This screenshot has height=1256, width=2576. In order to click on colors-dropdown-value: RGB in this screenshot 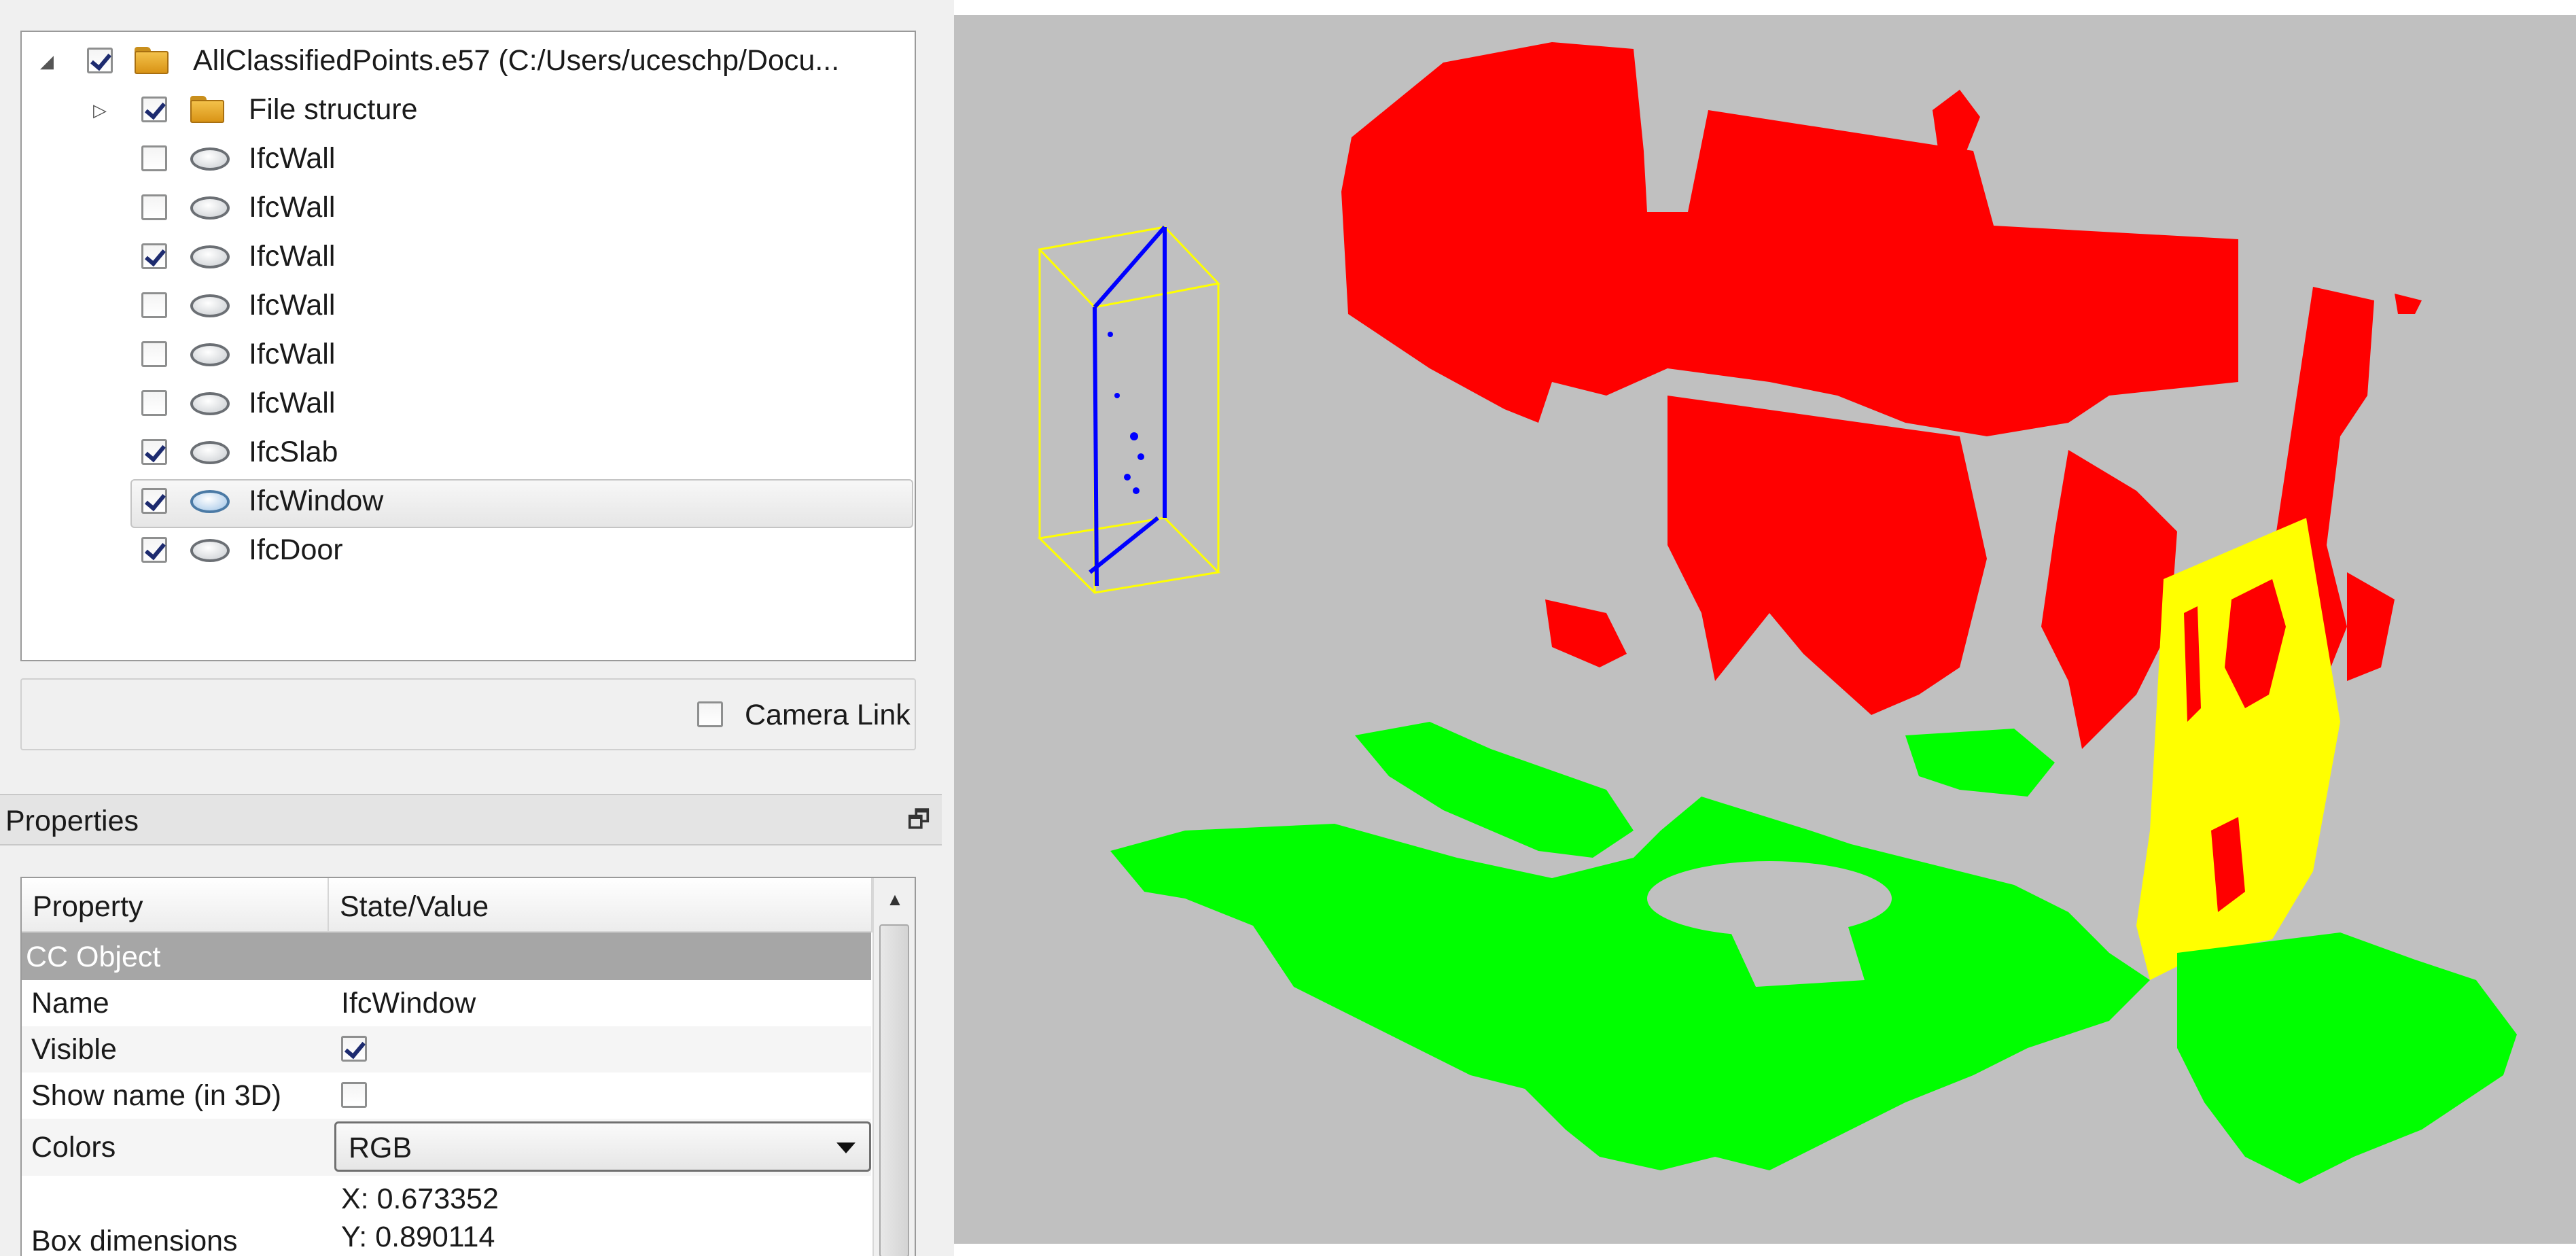, I will do `click(380, 1148)`.